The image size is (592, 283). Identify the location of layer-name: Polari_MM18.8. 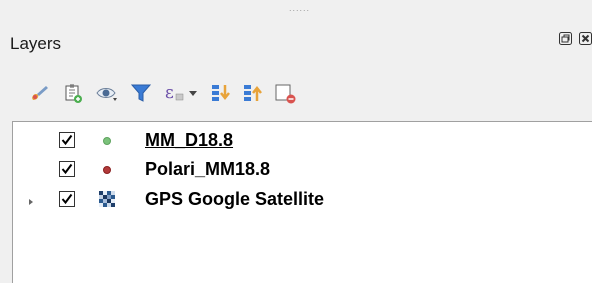
(208, 169).